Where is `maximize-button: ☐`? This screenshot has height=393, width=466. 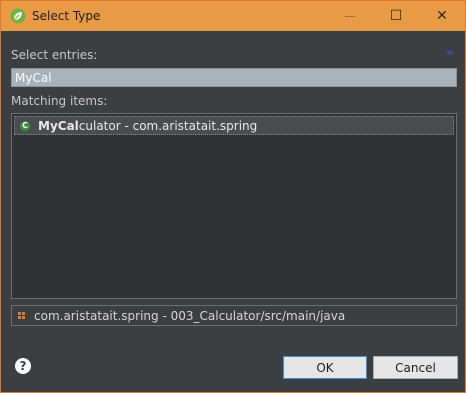
maximize-button: ☐ is located at coordinates (396, 16).